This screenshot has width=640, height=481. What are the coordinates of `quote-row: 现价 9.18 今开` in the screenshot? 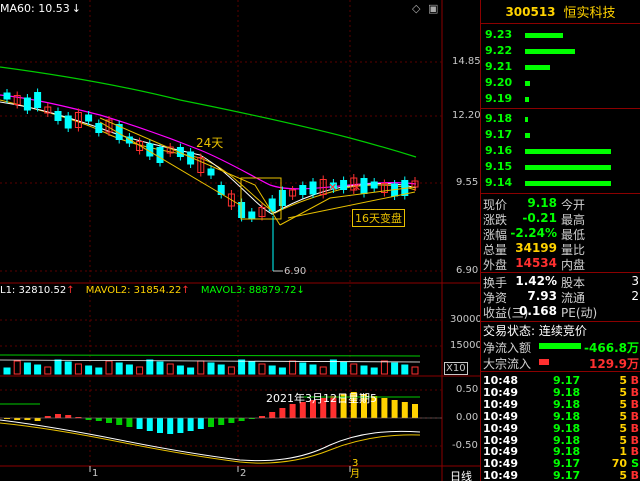 It's located at (560, 204).